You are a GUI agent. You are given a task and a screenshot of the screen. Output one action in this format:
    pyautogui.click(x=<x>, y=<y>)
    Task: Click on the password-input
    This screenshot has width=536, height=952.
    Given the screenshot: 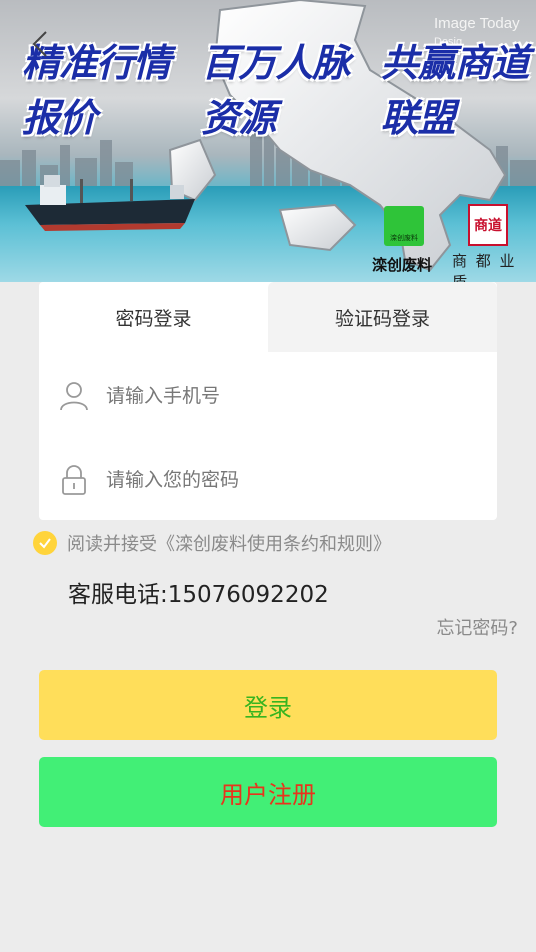 What is the action you would take?
    pyautogui.click(x=286, y=480)
    